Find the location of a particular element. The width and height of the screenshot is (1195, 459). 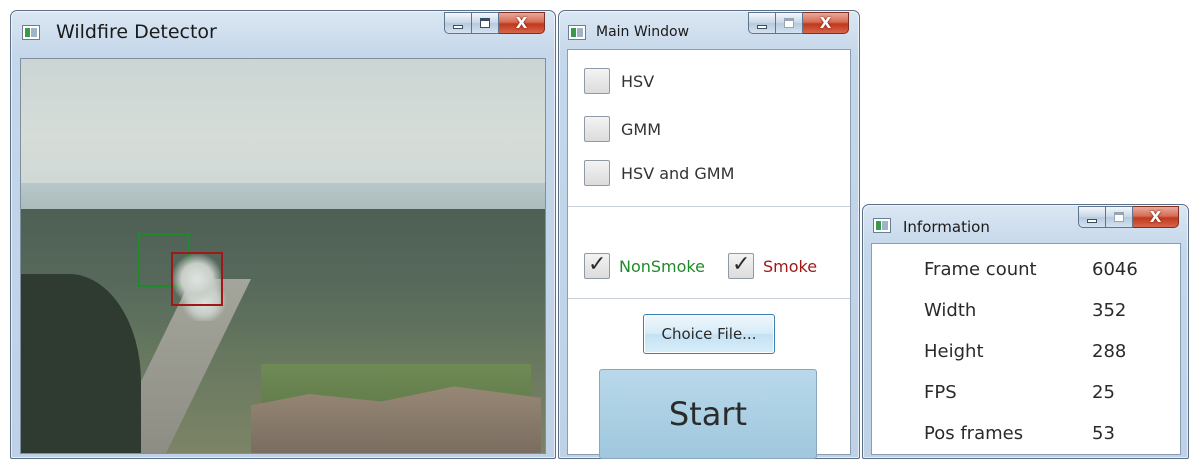

info-value: 352 is located at coordinates (1109, 310).